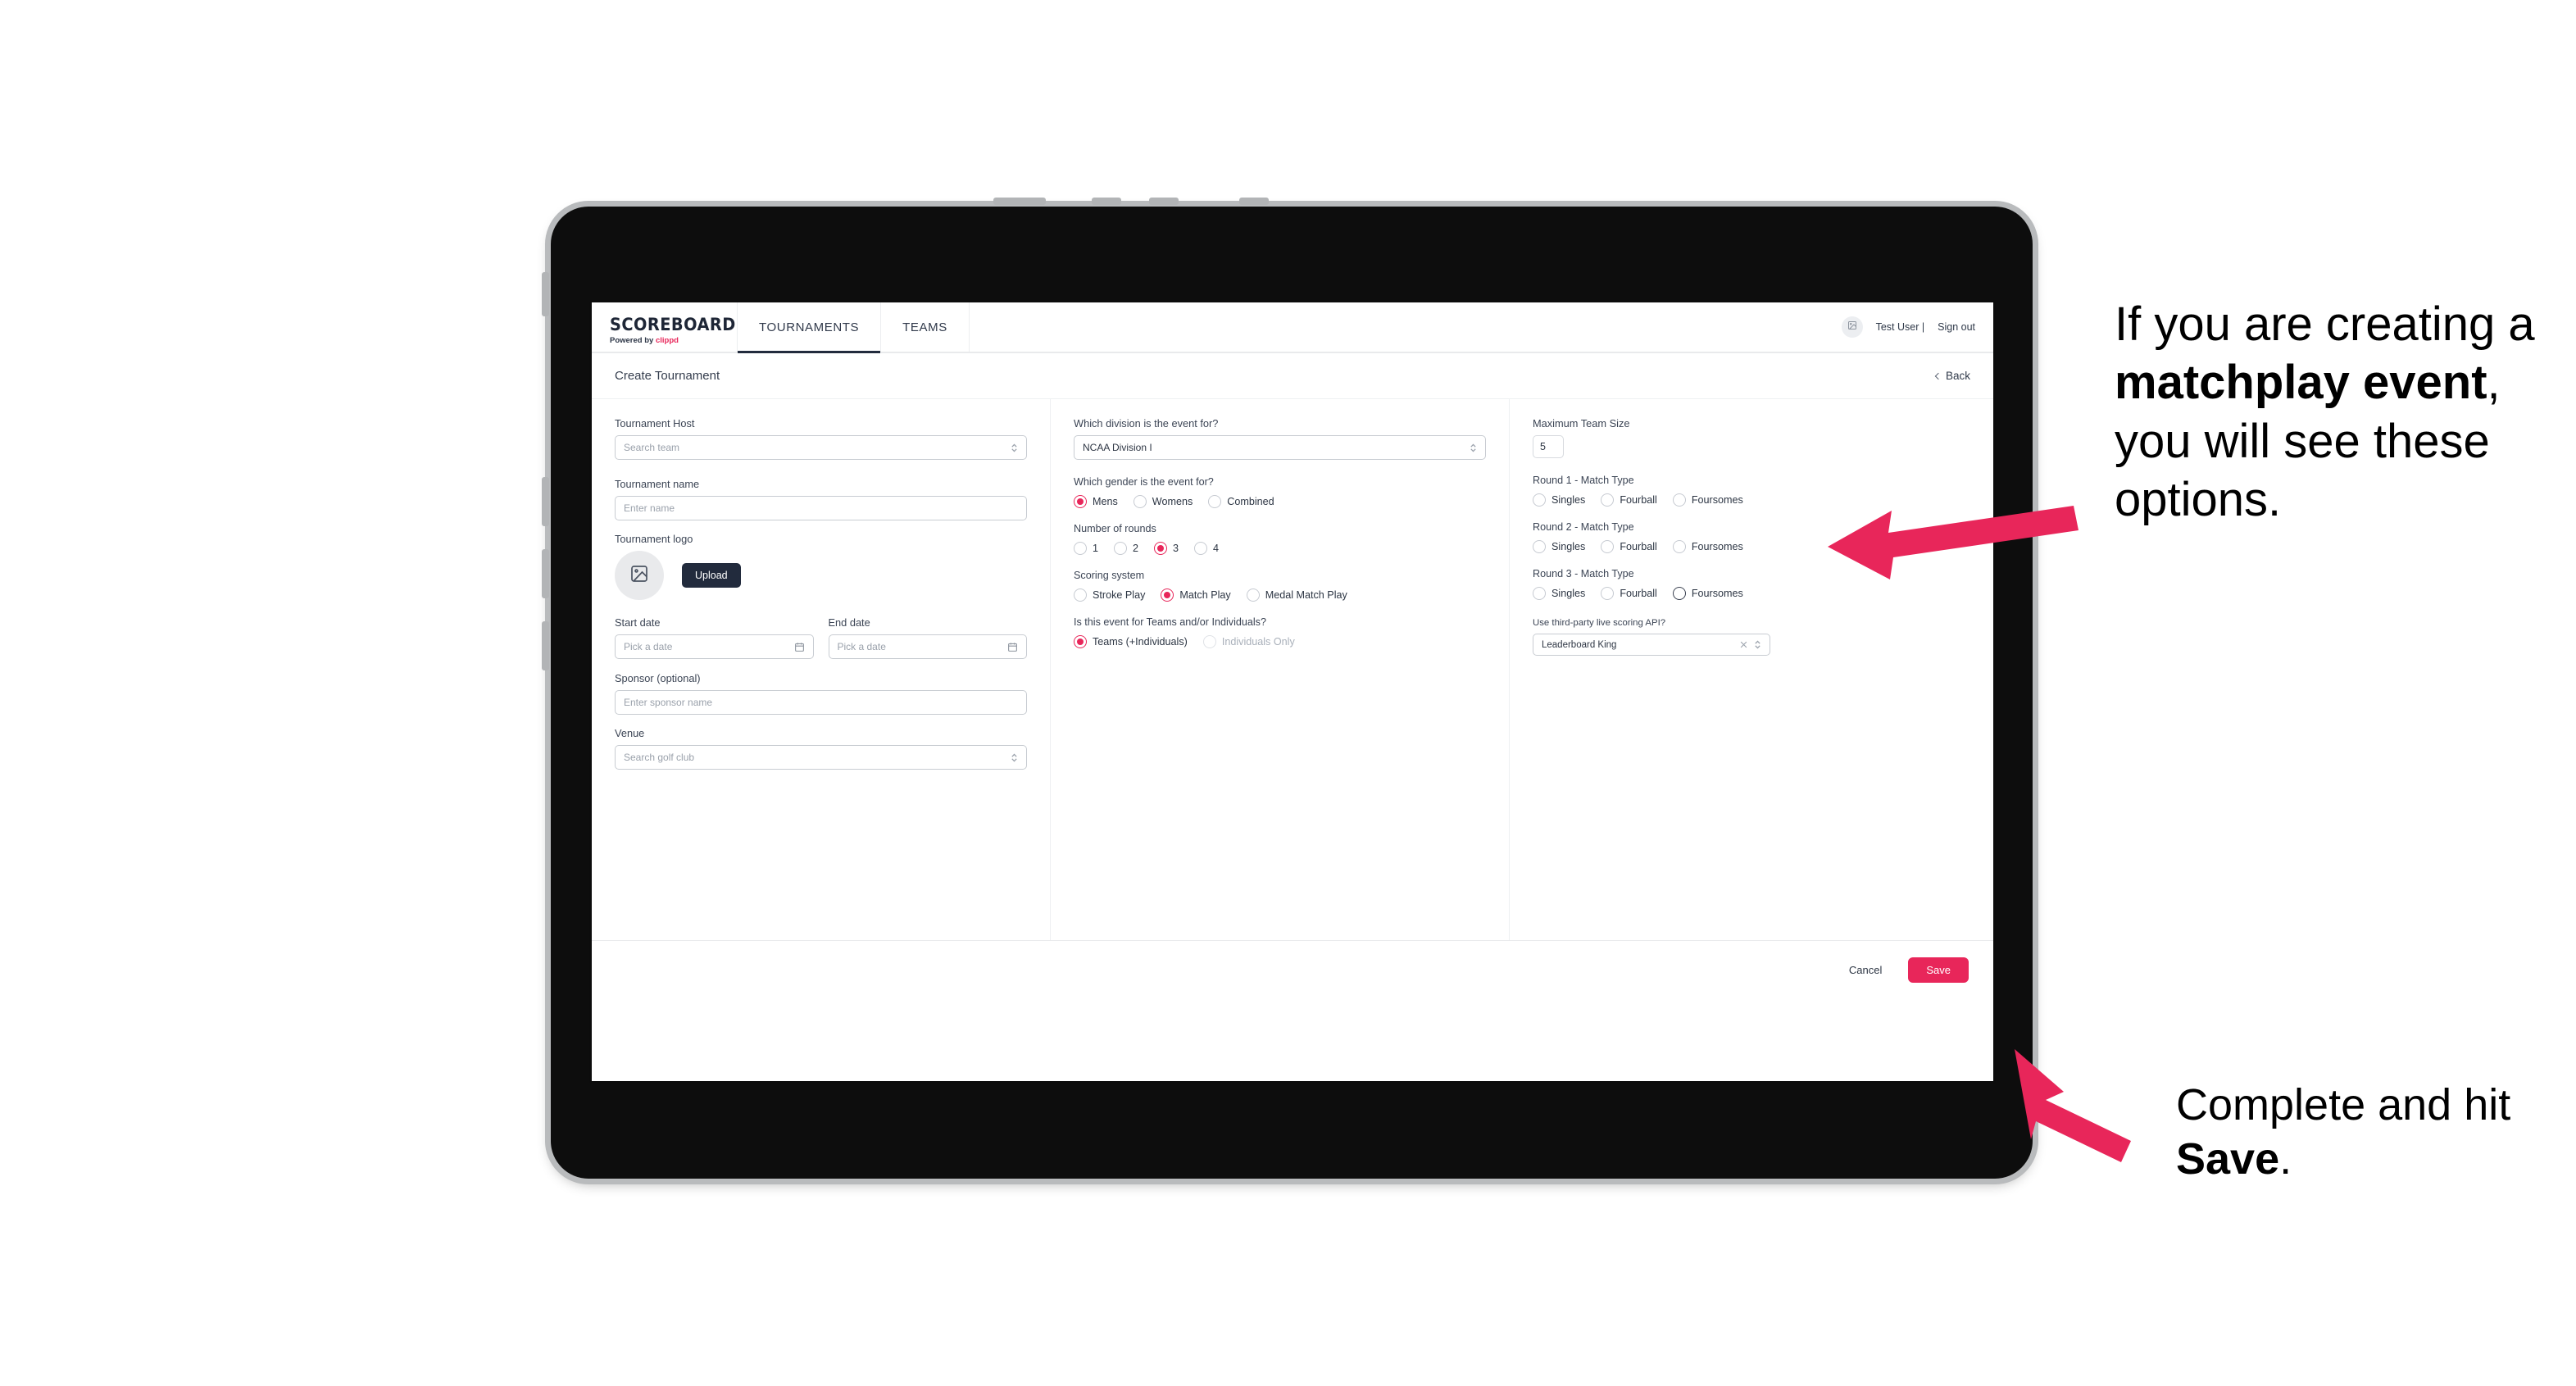 This screenshot has width=2576, height=1386. I want to click on radio-round-1-foursomes: Foursomes, so click(1707, 500).